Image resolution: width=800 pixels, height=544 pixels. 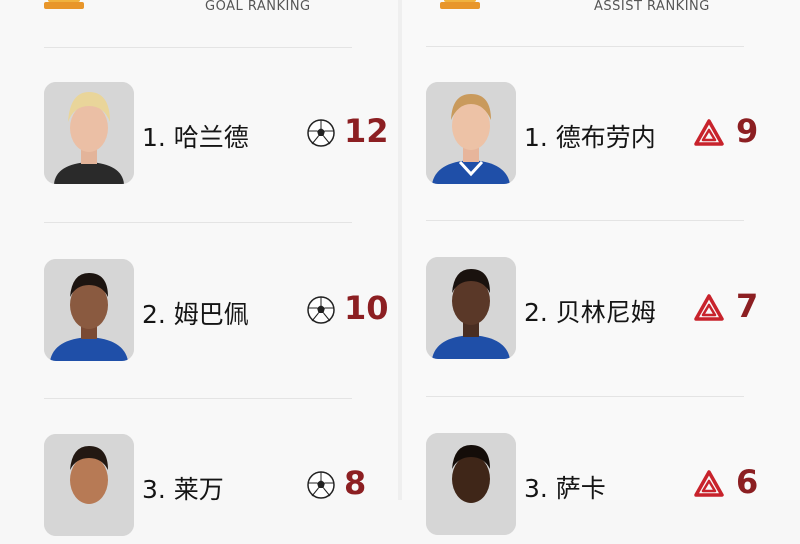 I want to click on assist-ranking-title: ASSIST RANKING, so click(x=652, y=7).